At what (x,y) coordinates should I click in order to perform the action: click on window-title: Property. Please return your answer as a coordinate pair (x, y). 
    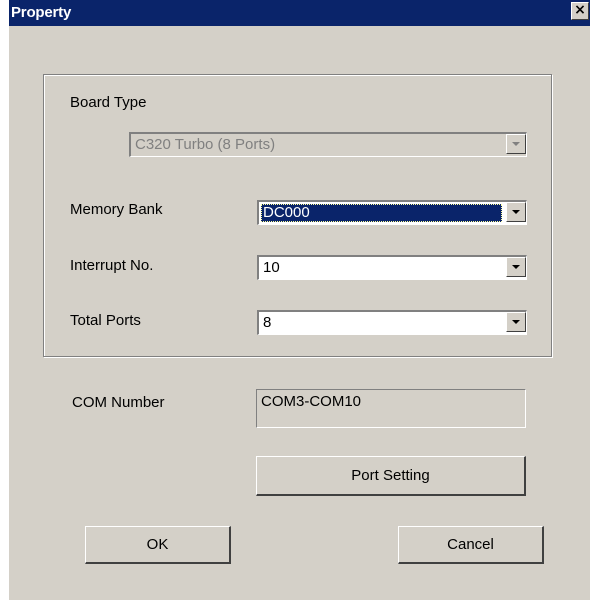
    Looking at the image, I should click on (41, 12).